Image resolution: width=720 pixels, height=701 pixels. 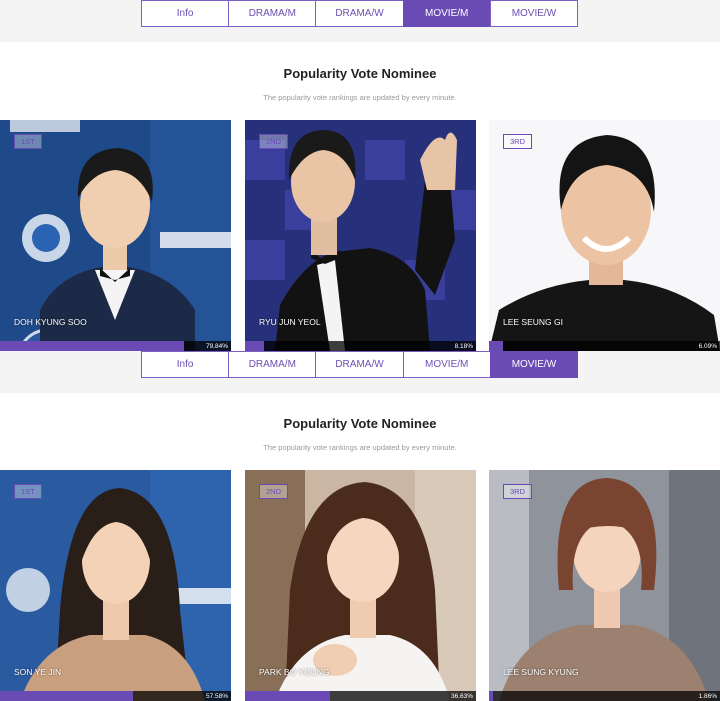 What do you see at coordinates (463, 346) in the screenshot?
I see `vote-percent: 8.18%` at bounding box center [463, 346].